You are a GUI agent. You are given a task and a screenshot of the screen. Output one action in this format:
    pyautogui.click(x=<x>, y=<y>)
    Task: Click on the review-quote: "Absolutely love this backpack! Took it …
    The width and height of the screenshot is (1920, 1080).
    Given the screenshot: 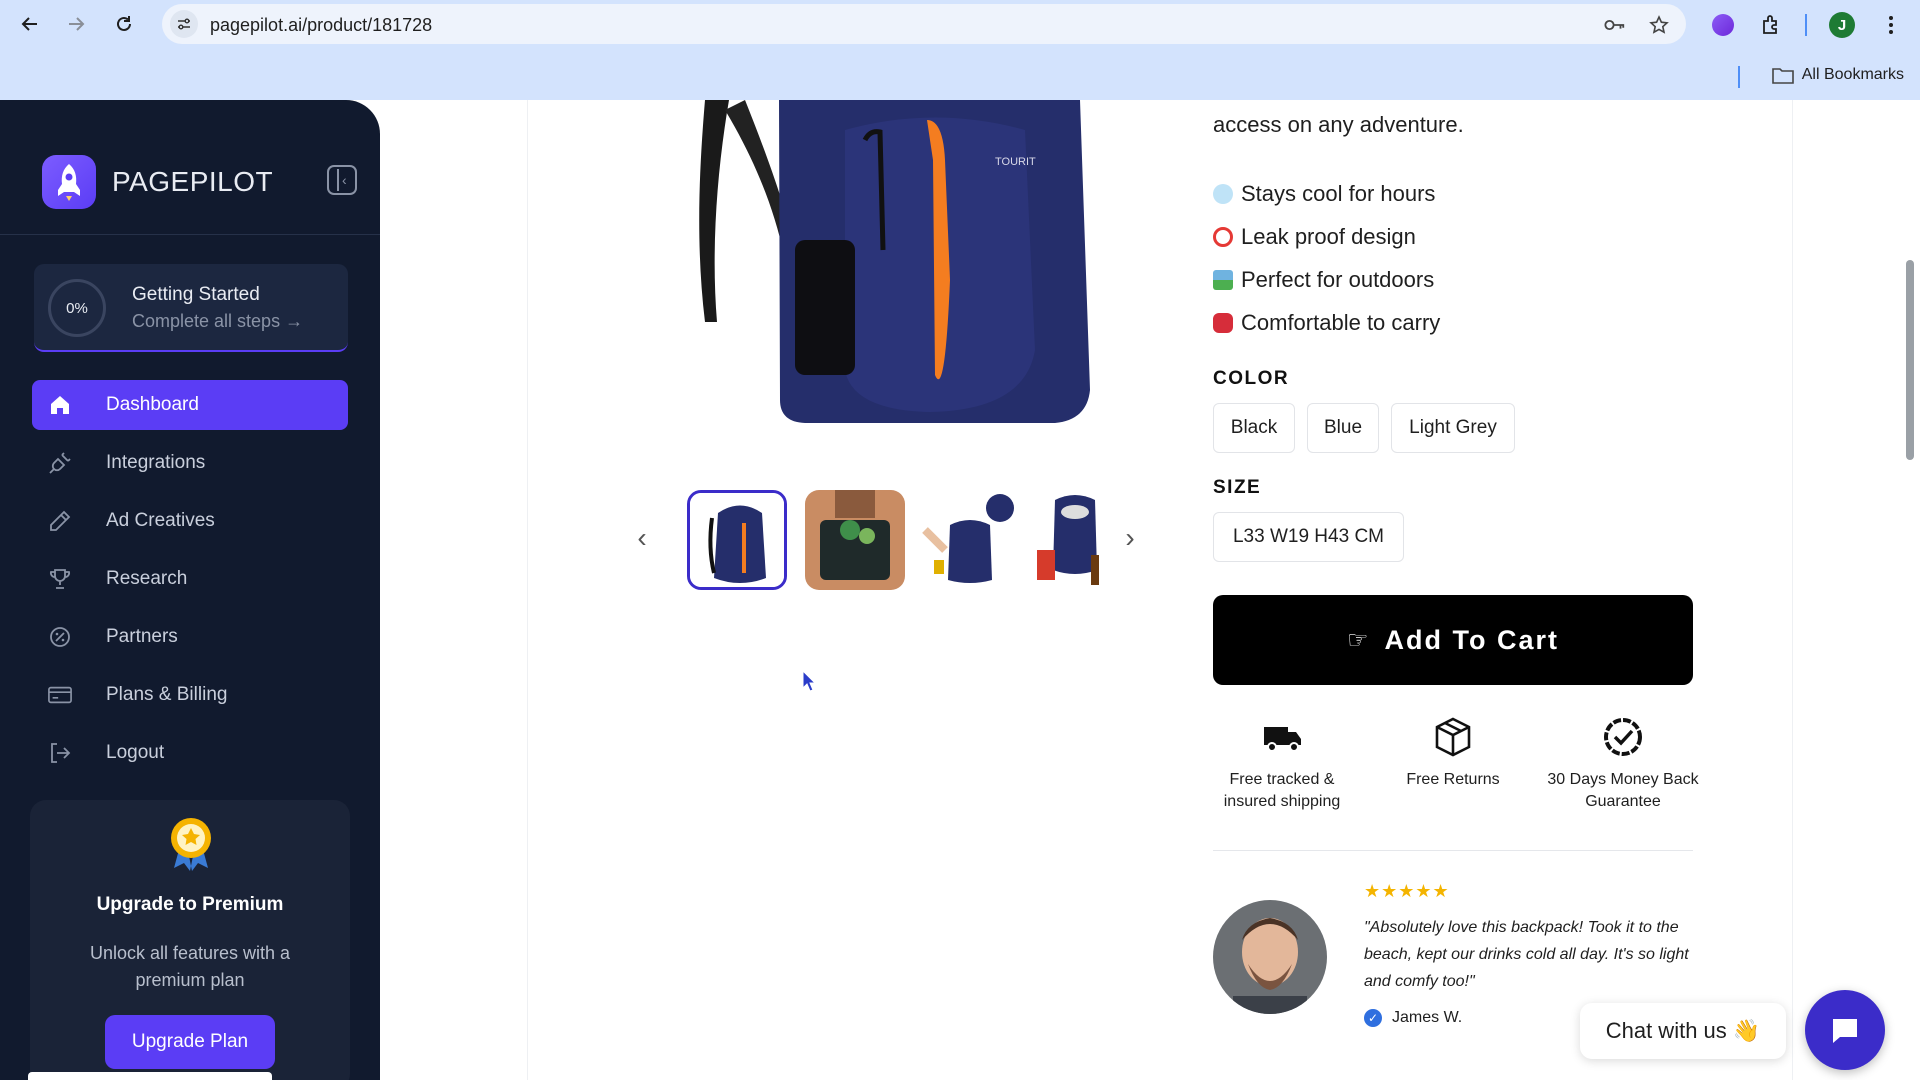 What is the action you would take?
    pyautogui.click(x=1526, y=954)
    